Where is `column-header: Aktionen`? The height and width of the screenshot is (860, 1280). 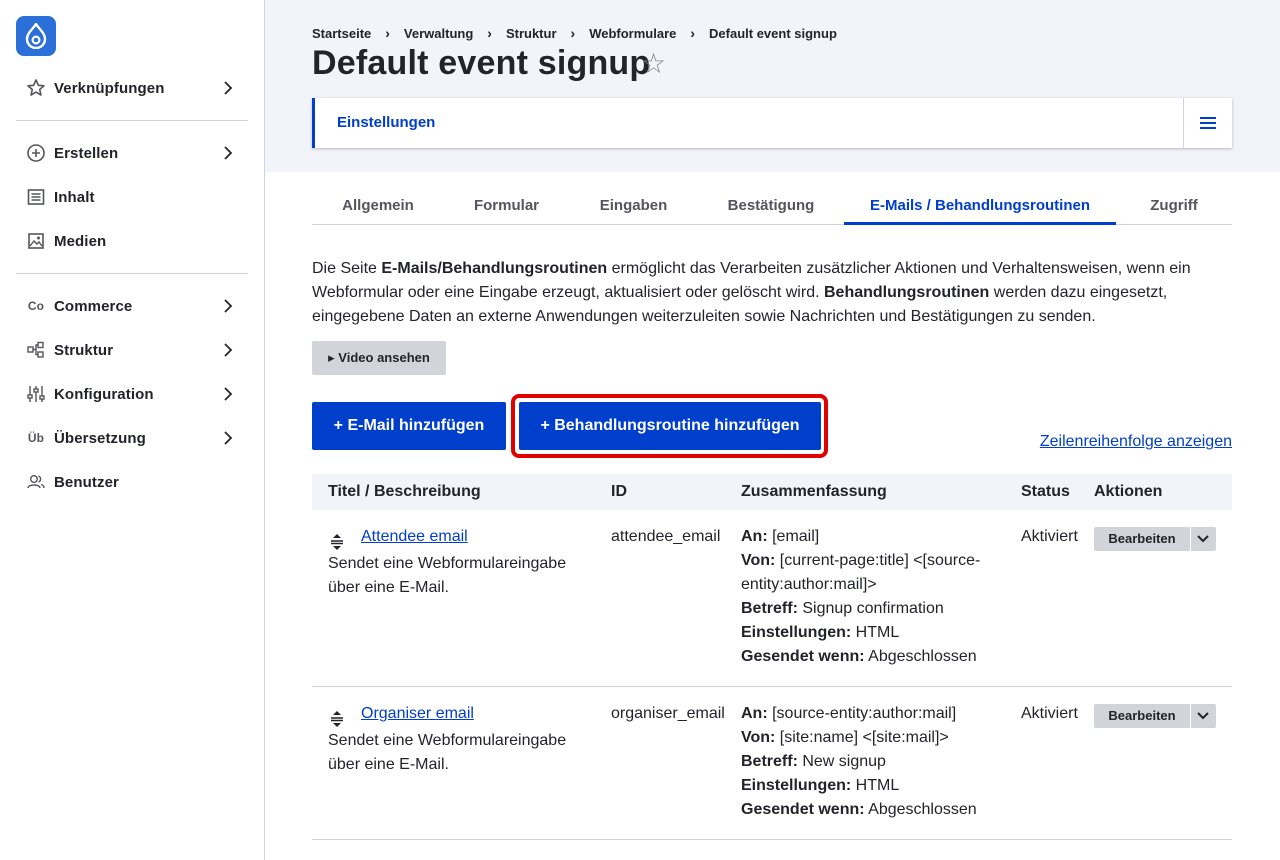 column-header: Aktionen is located at coordinates (1128, 491).